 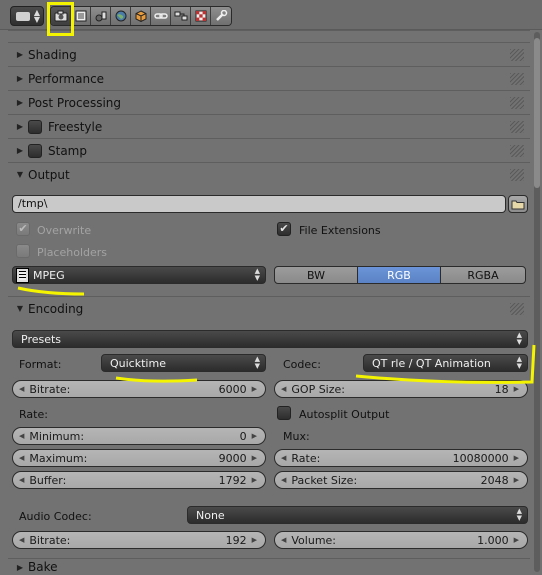 I want to click on bitrate-value: 6000, so click(x=232, y=389).